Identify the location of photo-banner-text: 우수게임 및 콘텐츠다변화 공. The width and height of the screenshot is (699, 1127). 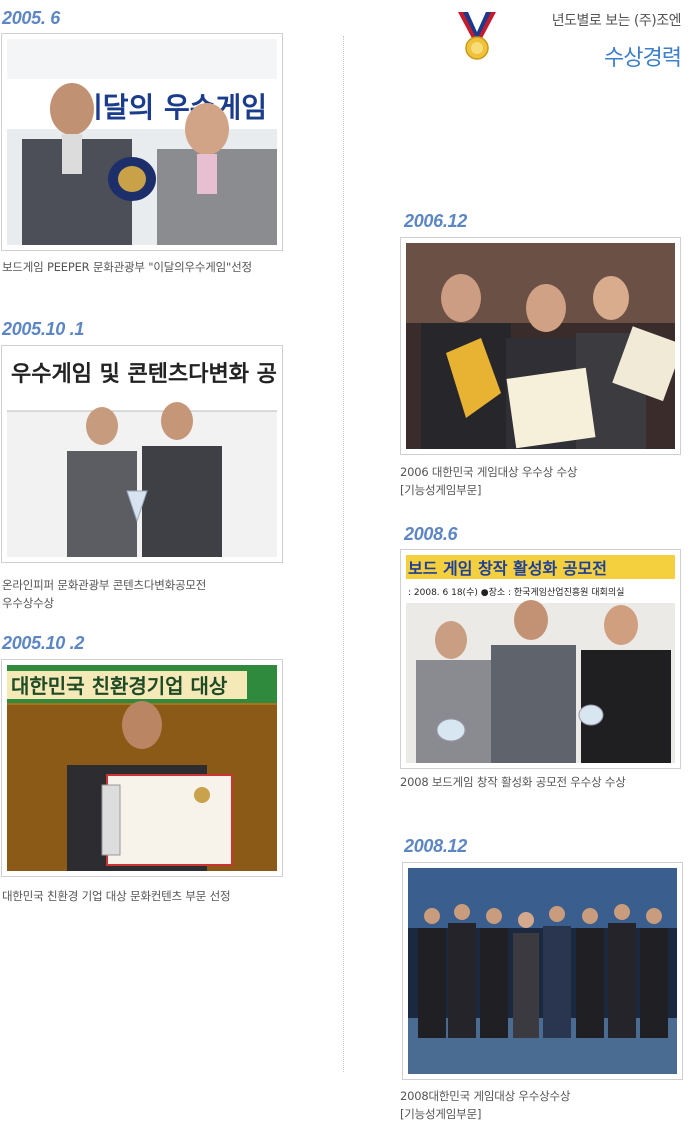
(144, 374).